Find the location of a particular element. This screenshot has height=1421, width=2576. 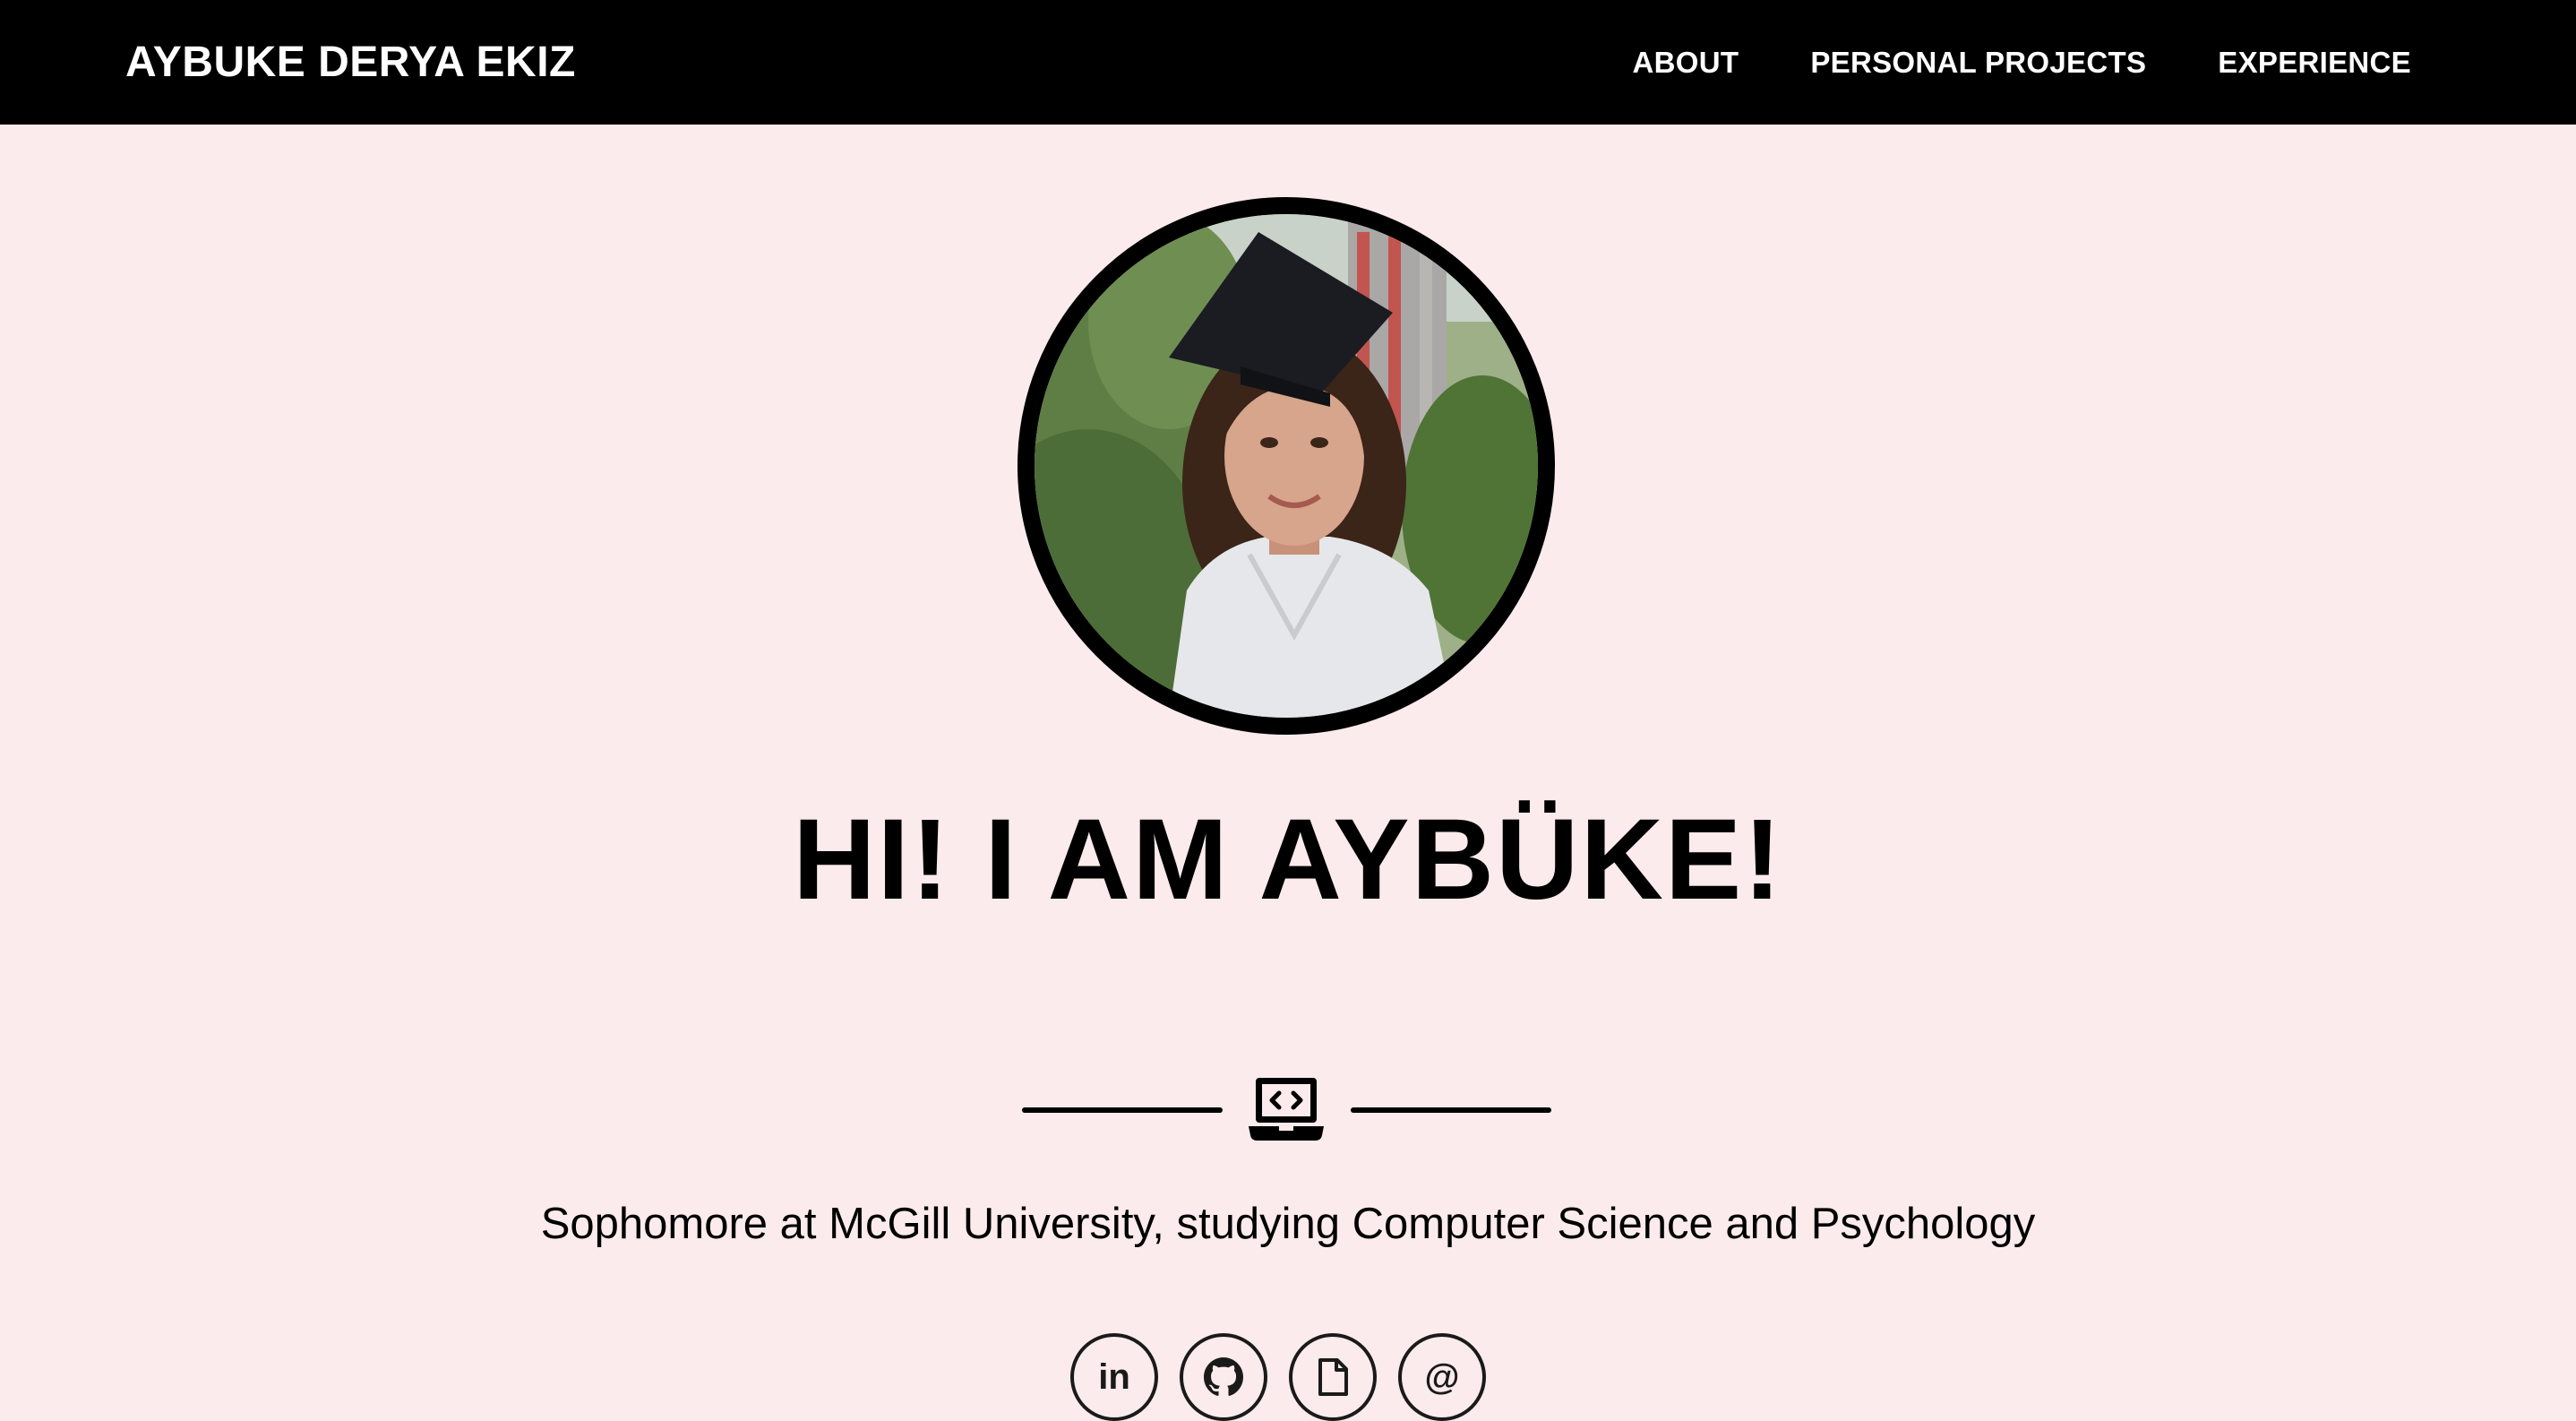

nav-link-about: ABOUT is located at coordinates (1686, 63).